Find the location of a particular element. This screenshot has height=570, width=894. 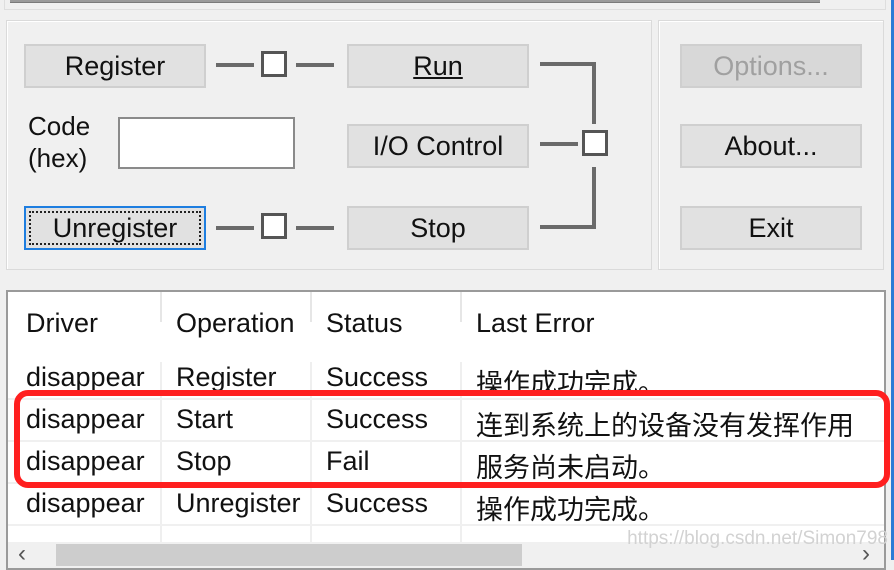

run-button: Run is located at coordinates (438, 66).